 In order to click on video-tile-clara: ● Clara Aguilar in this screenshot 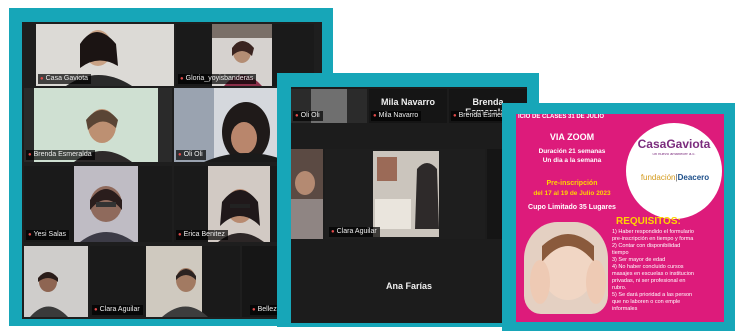, I will do `click(165, 281)`.